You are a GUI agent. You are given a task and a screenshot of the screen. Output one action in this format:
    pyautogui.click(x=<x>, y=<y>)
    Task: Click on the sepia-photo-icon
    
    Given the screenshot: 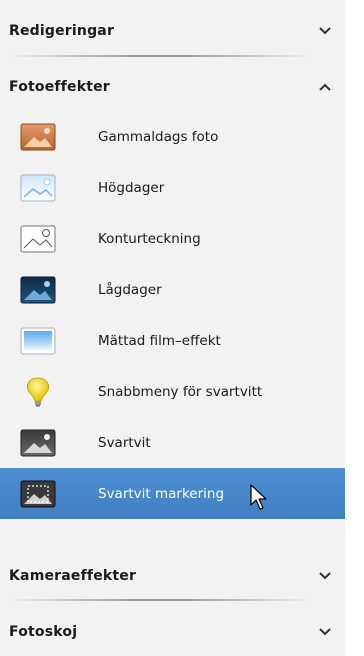 What is the action you would take?
    pyautogui.click(x=38, y=136)
    